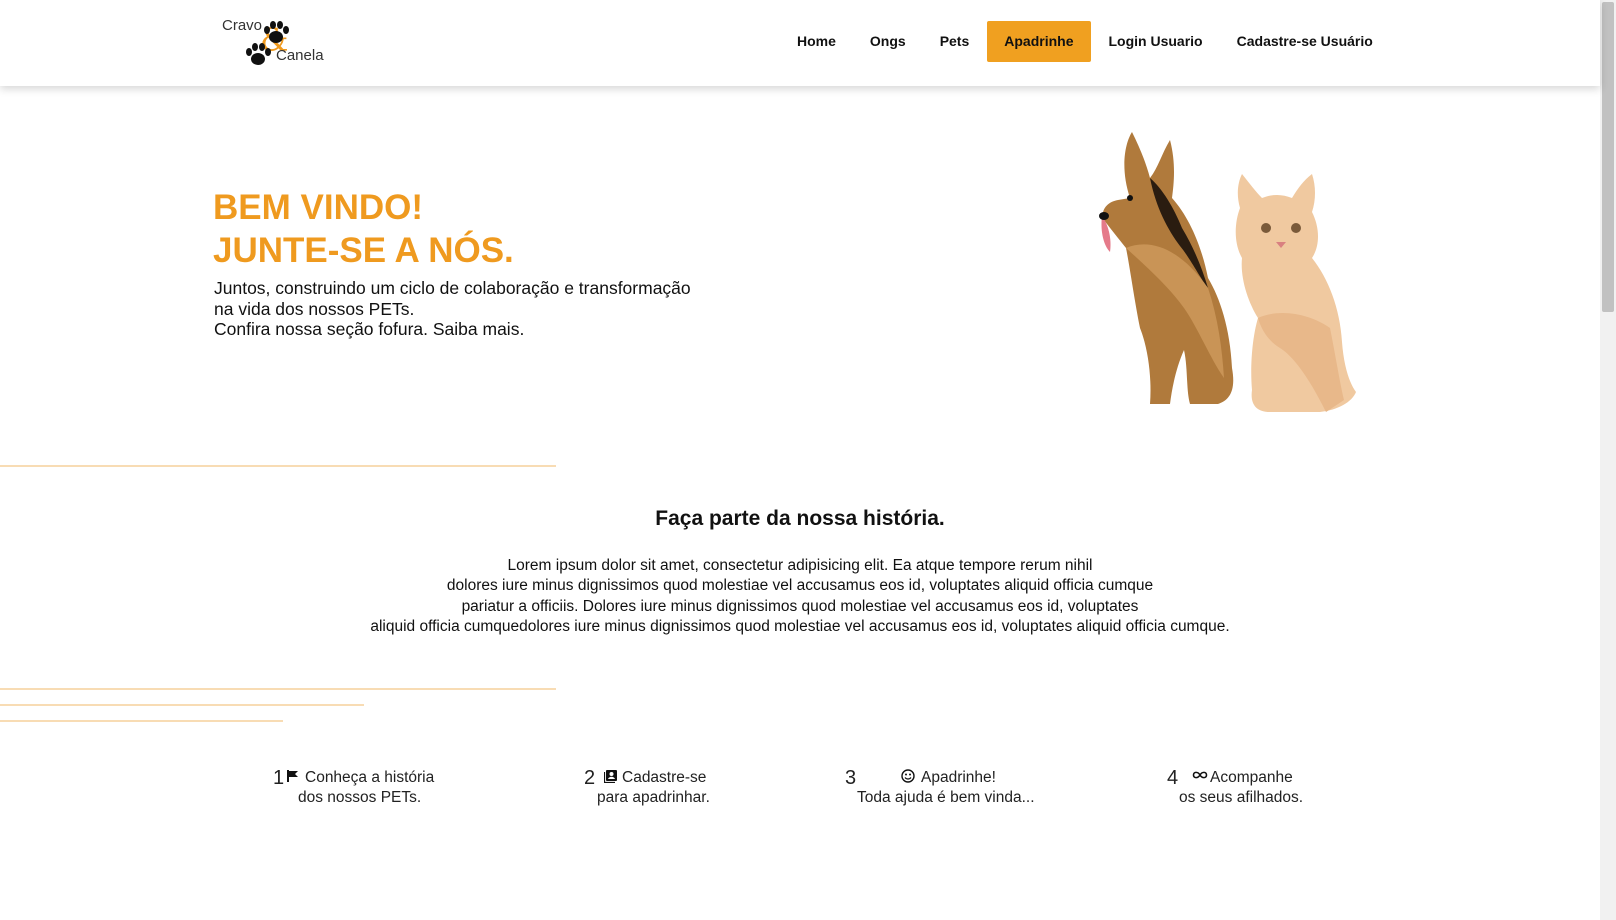  What do you see at coordinates (314, 308) in the screenshot?
I see `hero-text-line2: na vida dos nossos PETs.` at bounding box center [314, 308].